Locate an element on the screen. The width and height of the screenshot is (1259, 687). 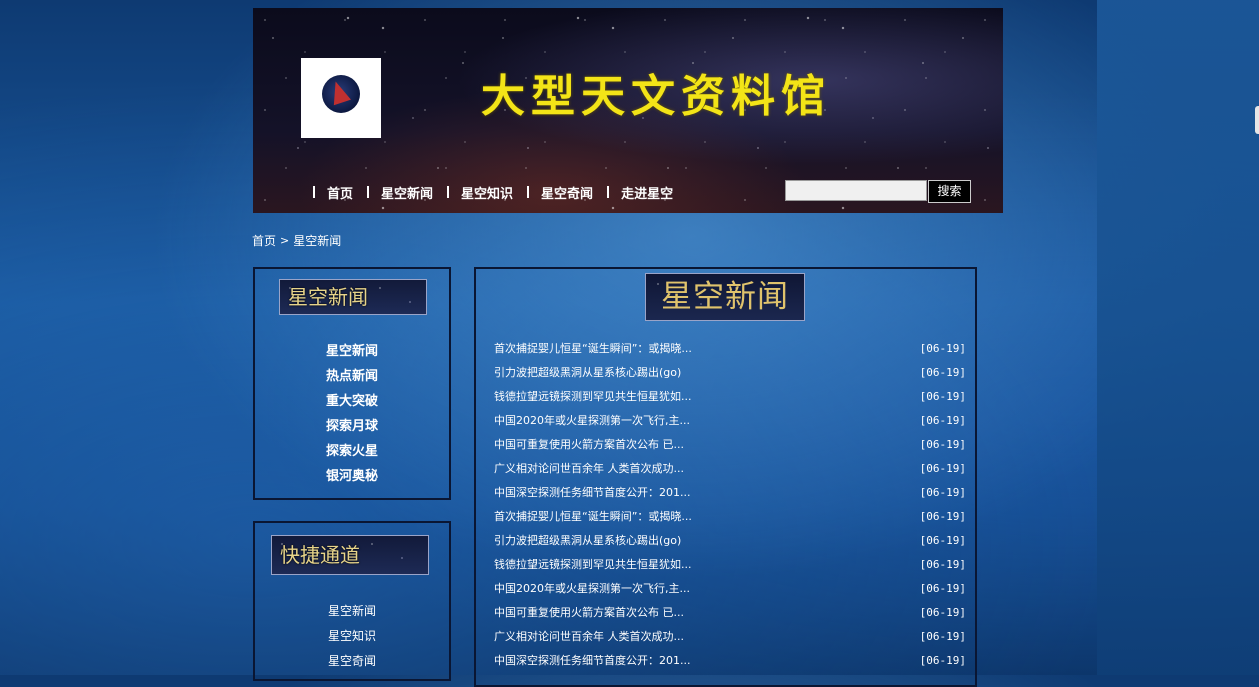
quick-access-box: 快捷通道 星空新闻 星空知识 星空奇闻 is located at coordinates (352, 601).